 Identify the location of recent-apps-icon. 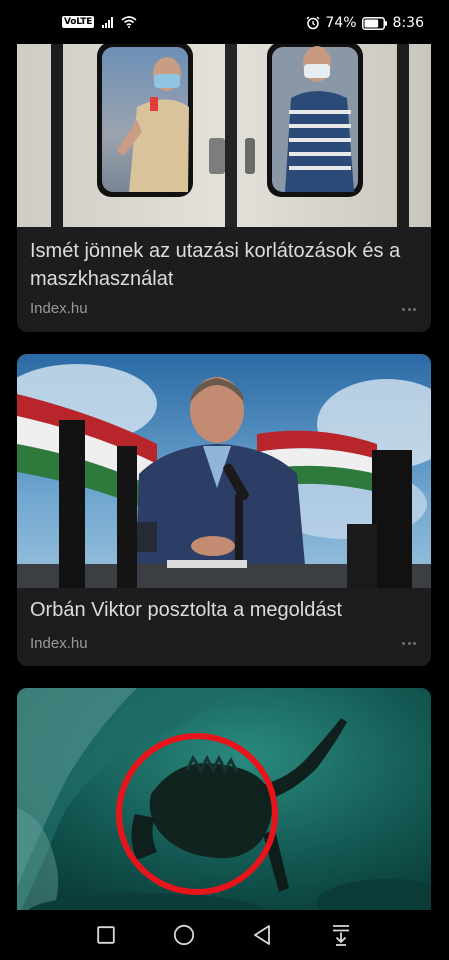
(106, 935).